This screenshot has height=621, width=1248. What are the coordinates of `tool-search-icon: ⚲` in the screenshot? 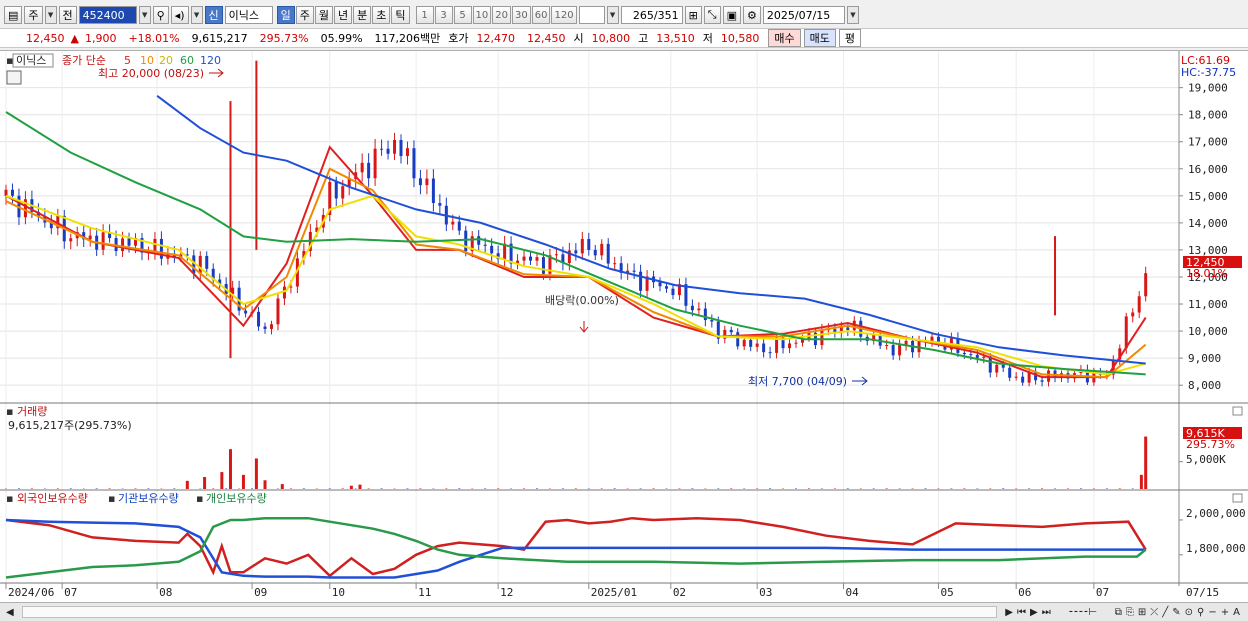 It's located at (1200, 612).